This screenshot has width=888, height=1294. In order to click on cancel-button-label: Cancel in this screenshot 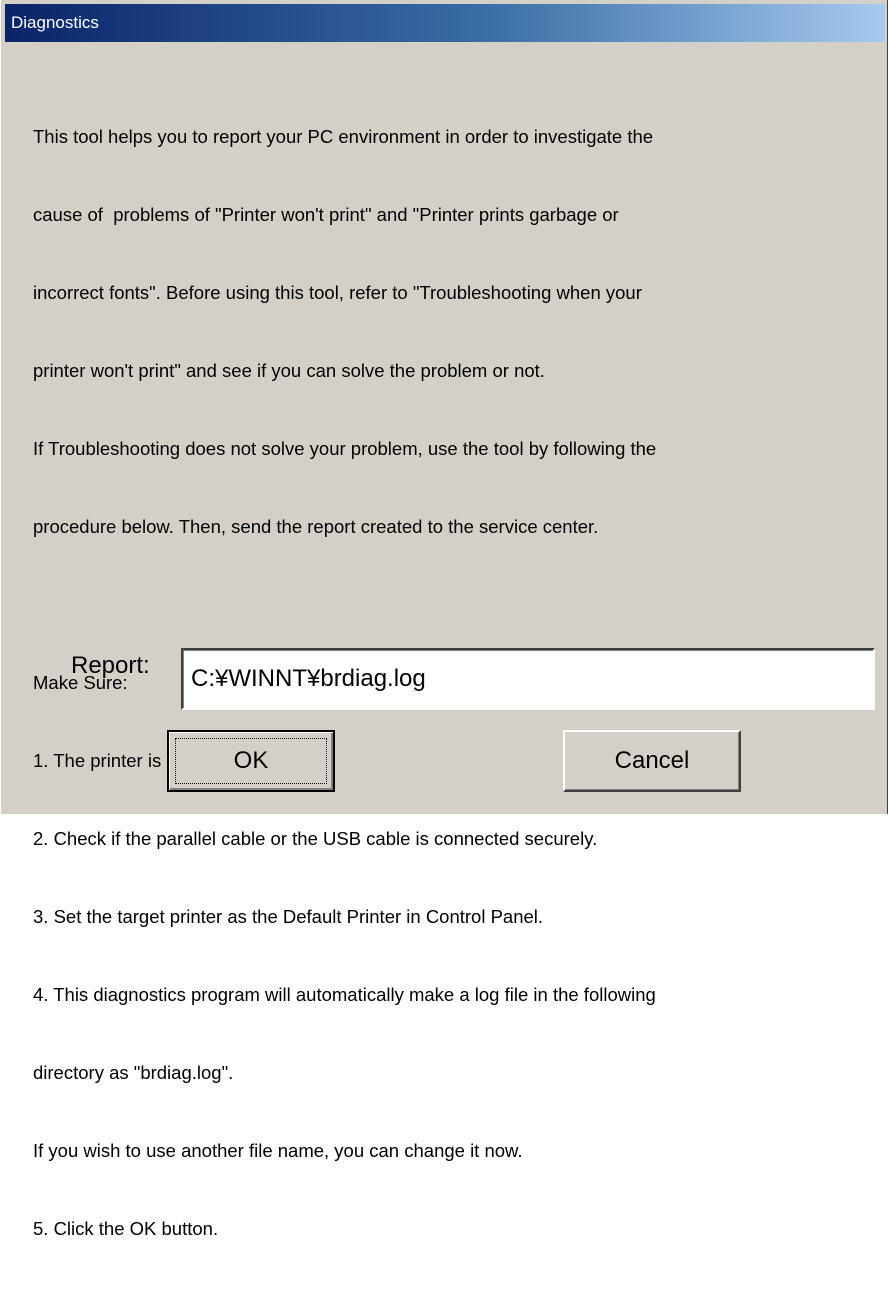, I will do `click(652, 760)`.